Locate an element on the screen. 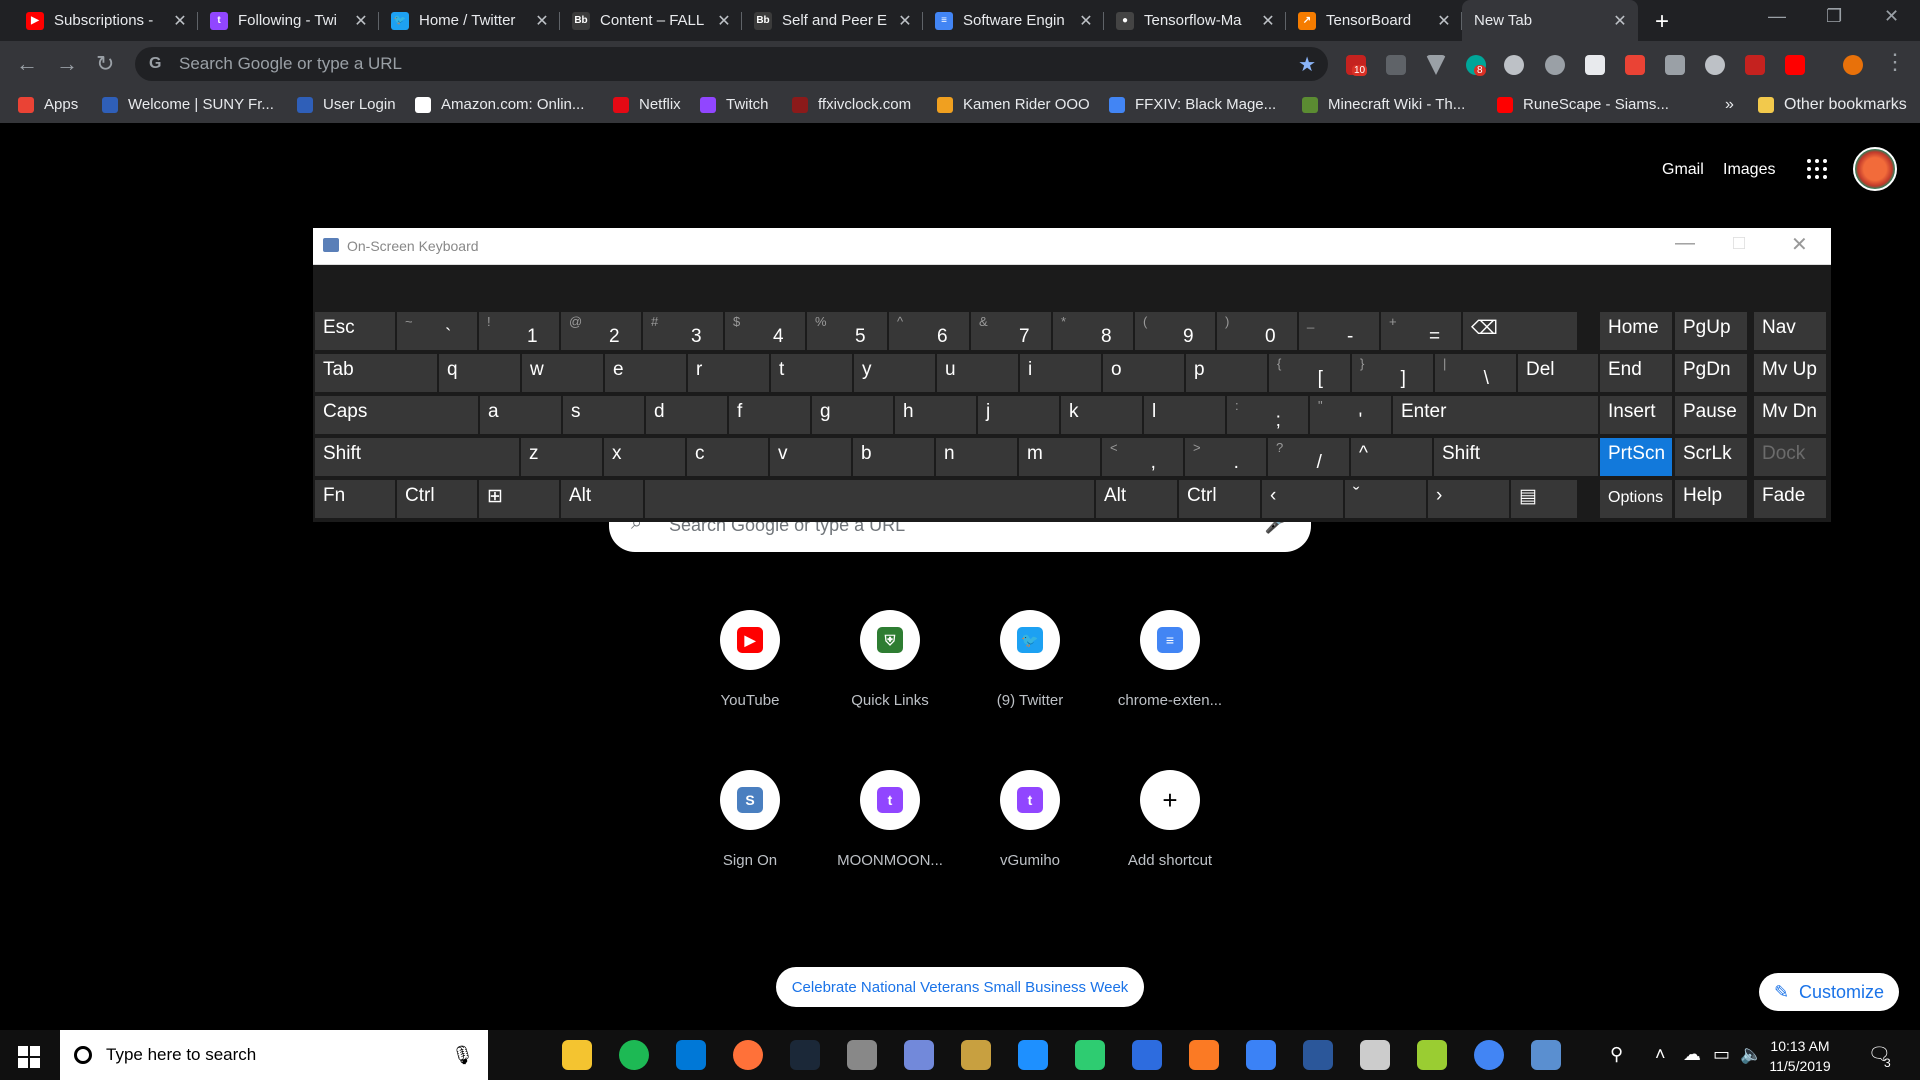  osk-key: Ctrl is located at coordinates (1219, 499).